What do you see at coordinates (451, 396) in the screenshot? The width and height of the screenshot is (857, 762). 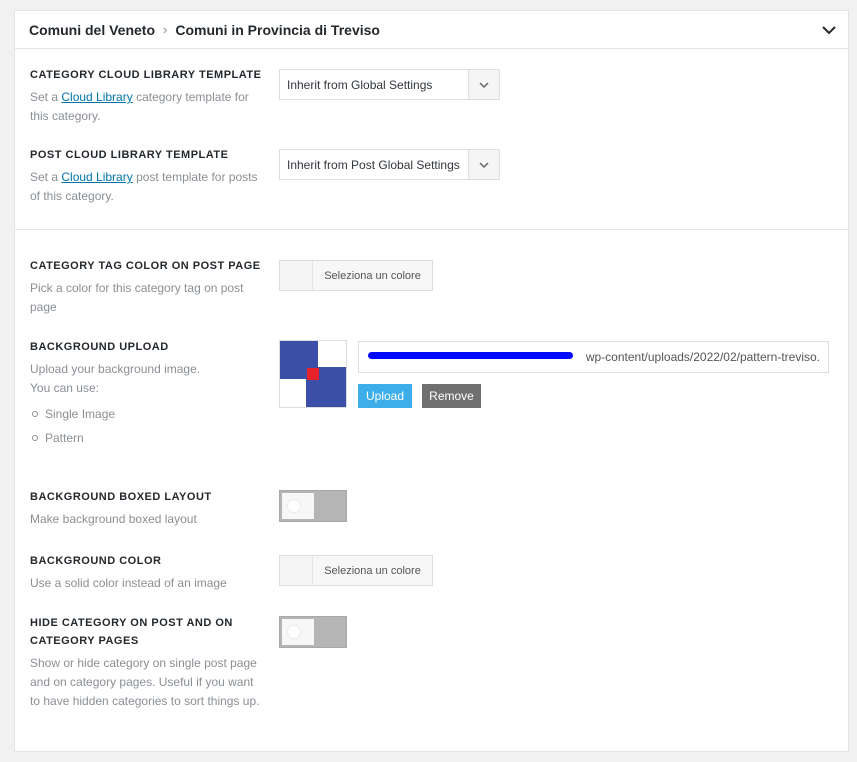 I see `remove-button: Remove` at bounding box center [451, 396].